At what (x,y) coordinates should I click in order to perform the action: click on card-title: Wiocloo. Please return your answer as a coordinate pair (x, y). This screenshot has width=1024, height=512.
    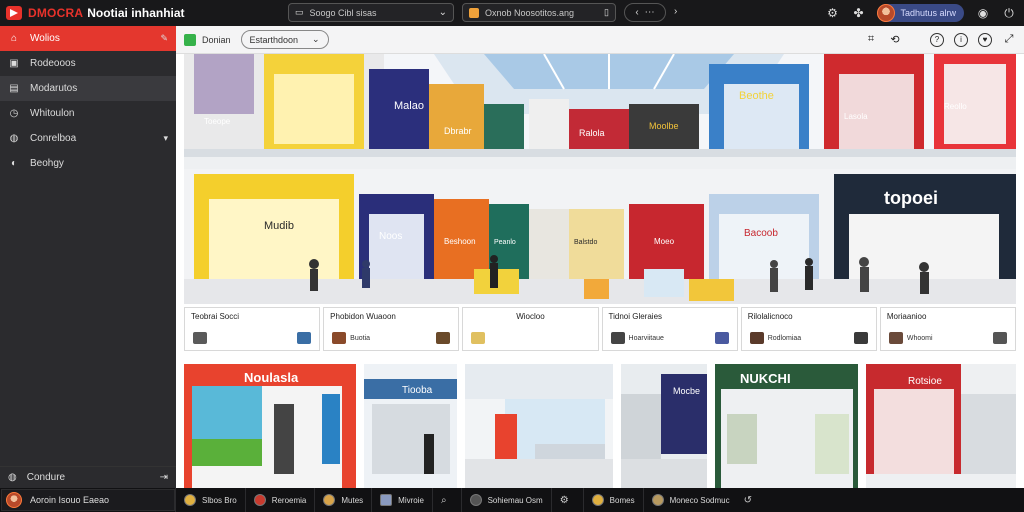
    Looking at the image, I should click on (530, 316).